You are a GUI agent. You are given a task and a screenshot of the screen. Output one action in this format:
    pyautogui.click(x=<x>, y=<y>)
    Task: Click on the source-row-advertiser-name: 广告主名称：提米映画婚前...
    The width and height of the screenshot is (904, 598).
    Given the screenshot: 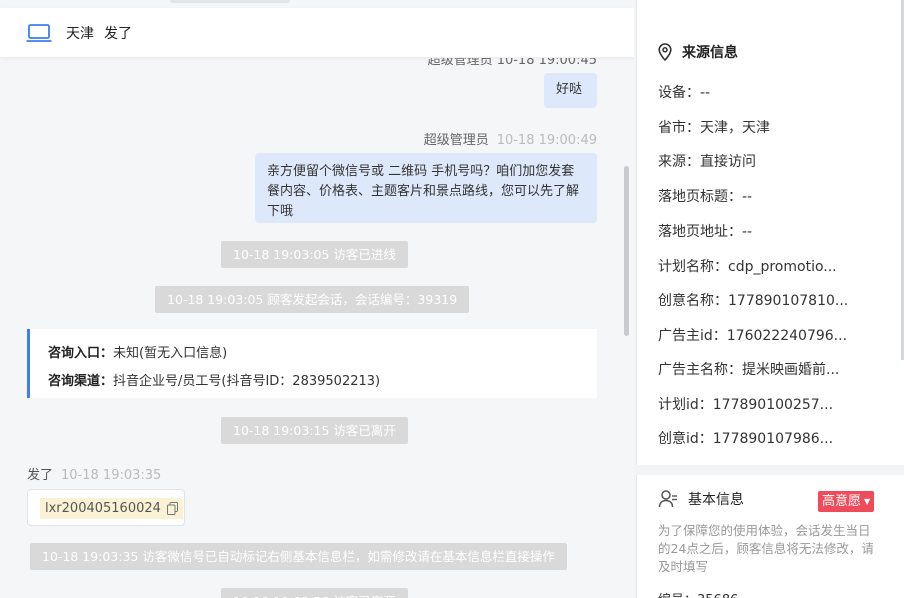 What is the action you would take?
    pyautogui.click(x=749, y=370)
    